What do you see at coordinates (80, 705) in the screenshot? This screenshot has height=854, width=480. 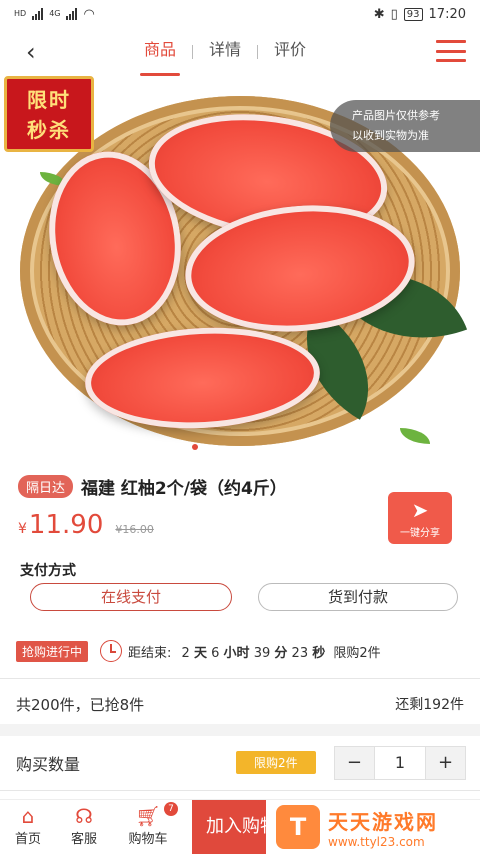 I see `sold-count: 共200件，已抢8件` at bounding box center [80, 705].